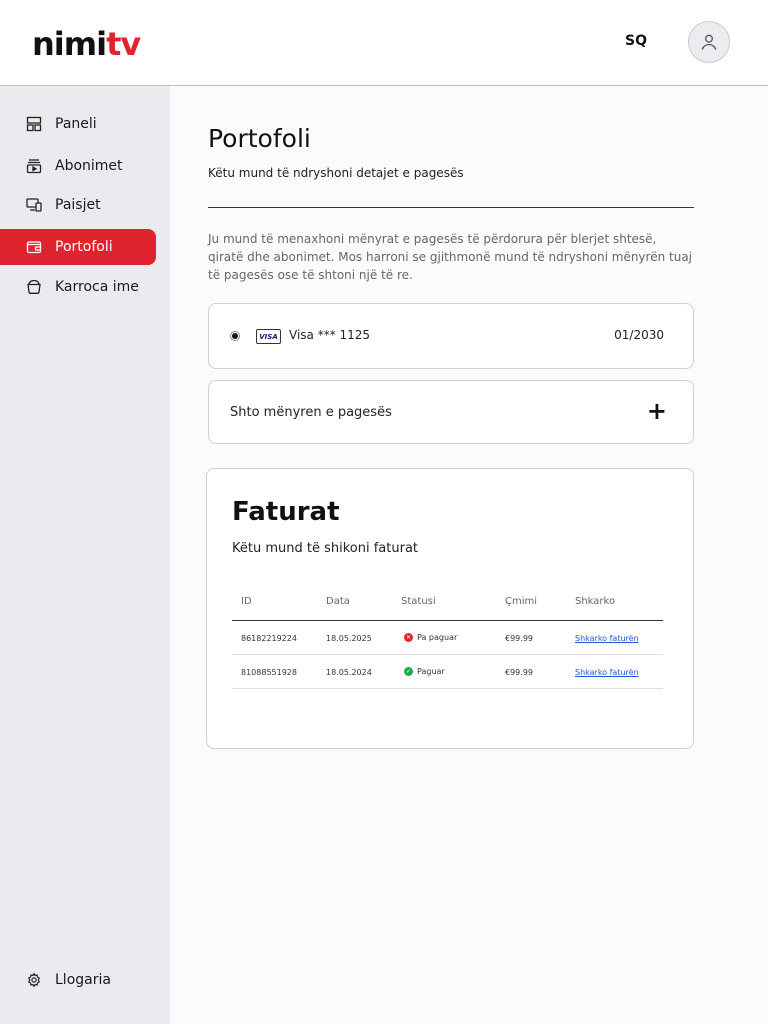 The width and height of the screenshot is (768, 1024). Describe the element at coordinates (336, 173) in the screenshot. I see `page-subtitle: Këtu mund të ndryshoni detajet e pagesës` at that location.